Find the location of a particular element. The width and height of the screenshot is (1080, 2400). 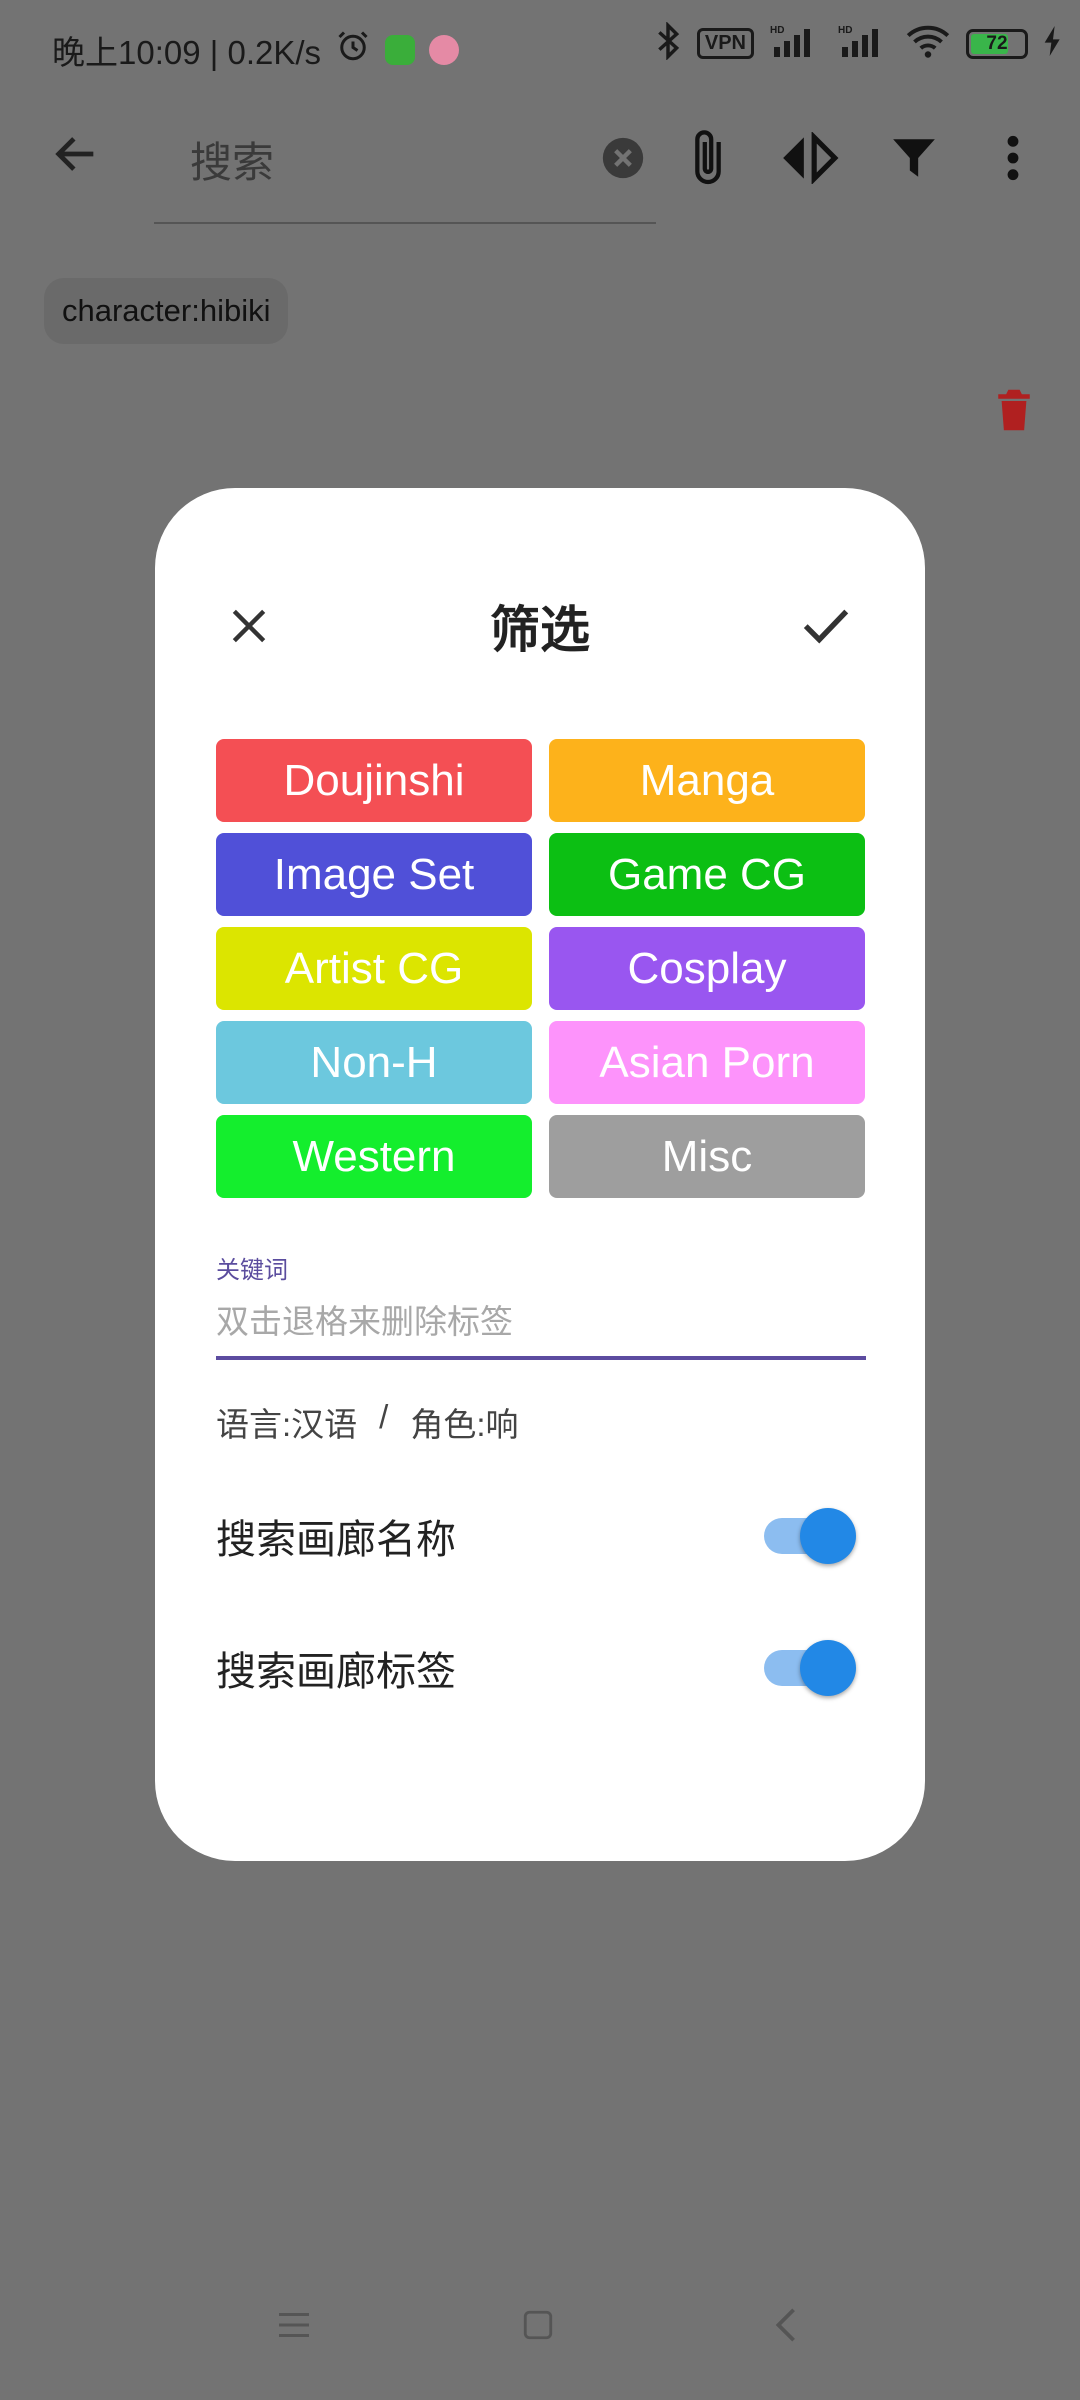

app-notification-icon is located at coordinates (400, 50).